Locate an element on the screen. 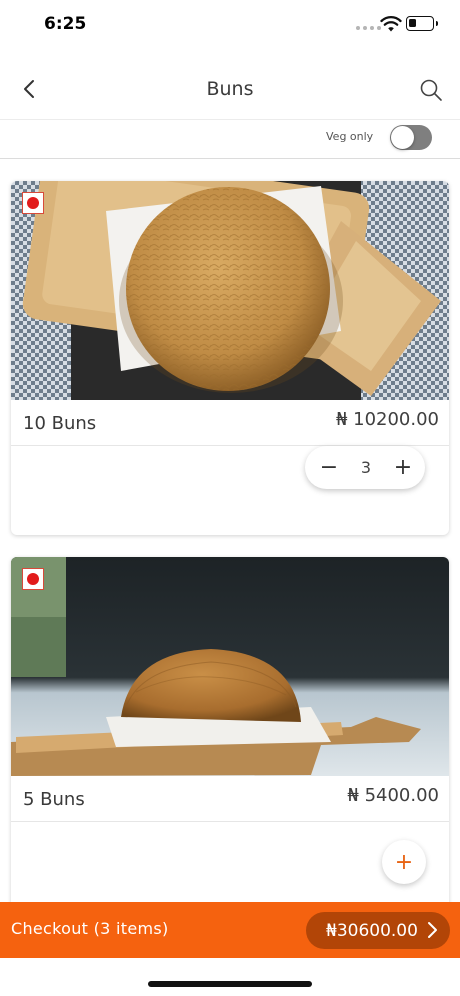 This screenshot has width=460, height=996. search-button is located at coordinates (431, 90).